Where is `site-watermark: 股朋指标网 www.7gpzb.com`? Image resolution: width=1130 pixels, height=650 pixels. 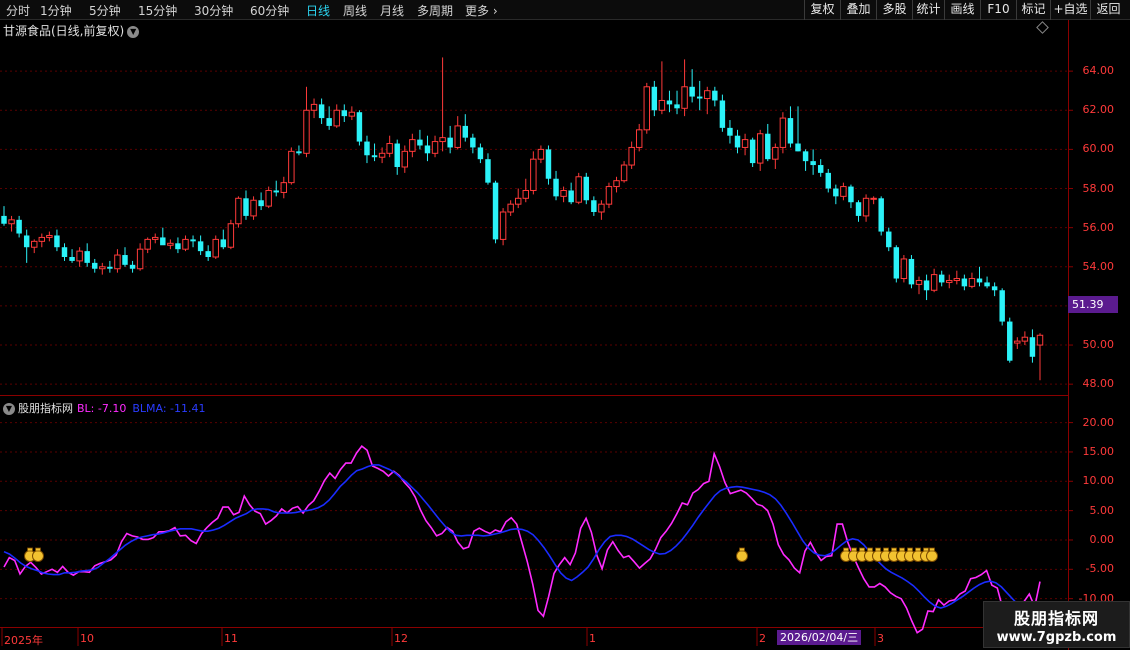 site-watermark: 股朋指标网 www.7gpzb.com is located at coordinates (1056, 624).